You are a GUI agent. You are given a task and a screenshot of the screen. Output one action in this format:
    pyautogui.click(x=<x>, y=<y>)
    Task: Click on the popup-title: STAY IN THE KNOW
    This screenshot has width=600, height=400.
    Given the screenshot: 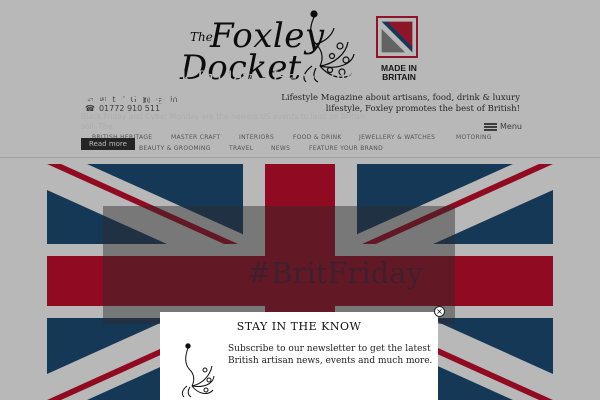 What is the action you would take?
    pyautogui.click(x=299, y=326)
    